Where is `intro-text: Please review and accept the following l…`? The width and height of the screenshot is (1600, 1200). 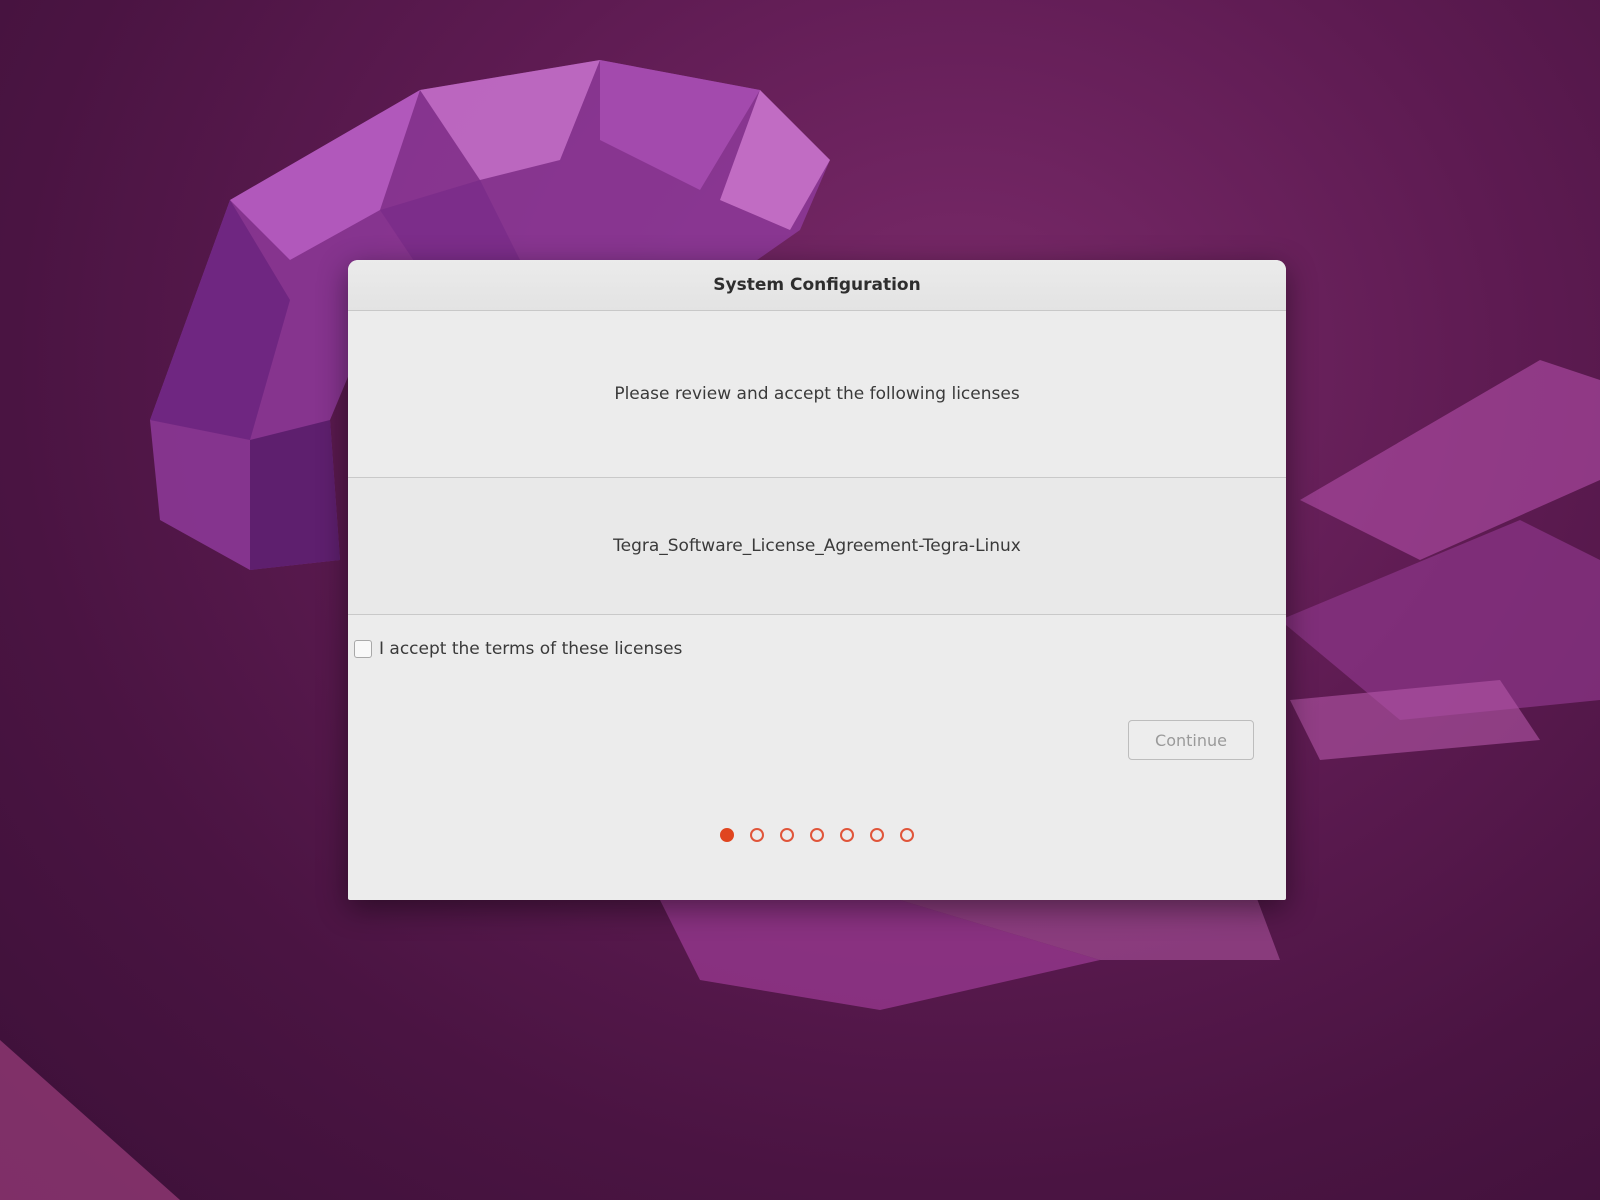
intro-text: Please review and accept the following l… is located at coordinates (817, 394).